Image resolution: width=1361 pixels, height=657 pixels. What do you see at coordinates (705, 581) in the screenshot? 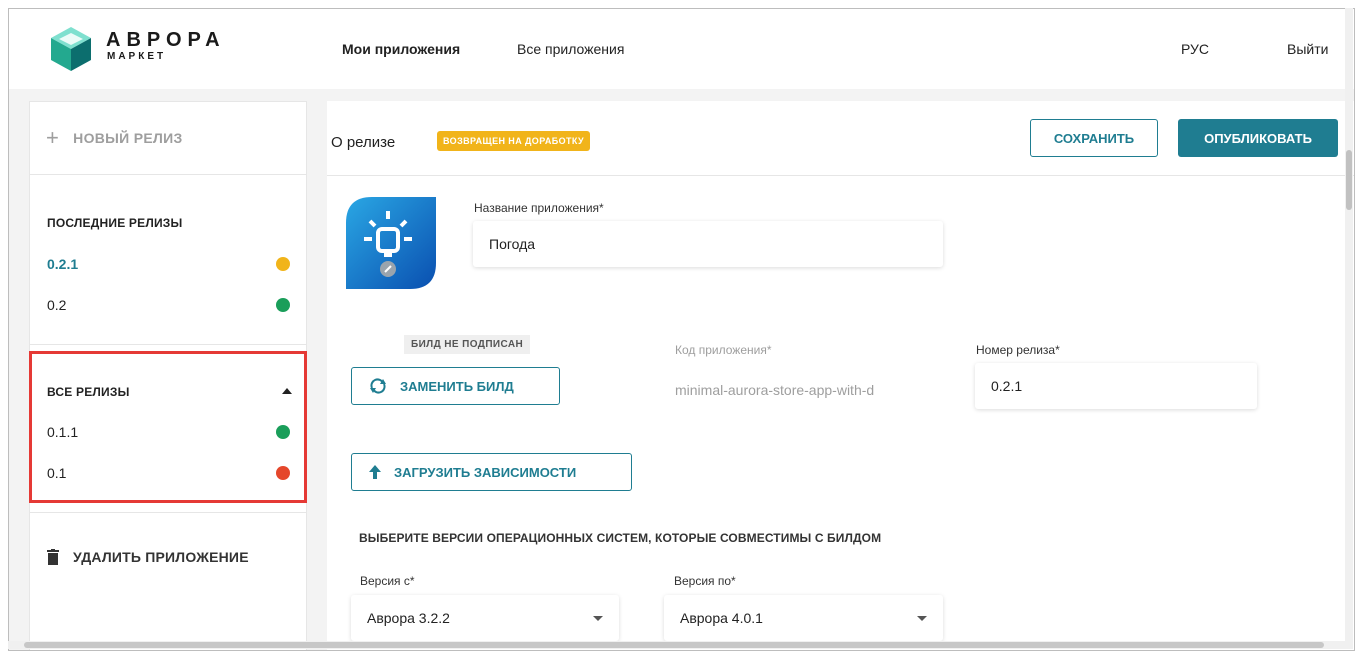
I see `version-to-label: Версия по*` at bounding box center [705, 581].